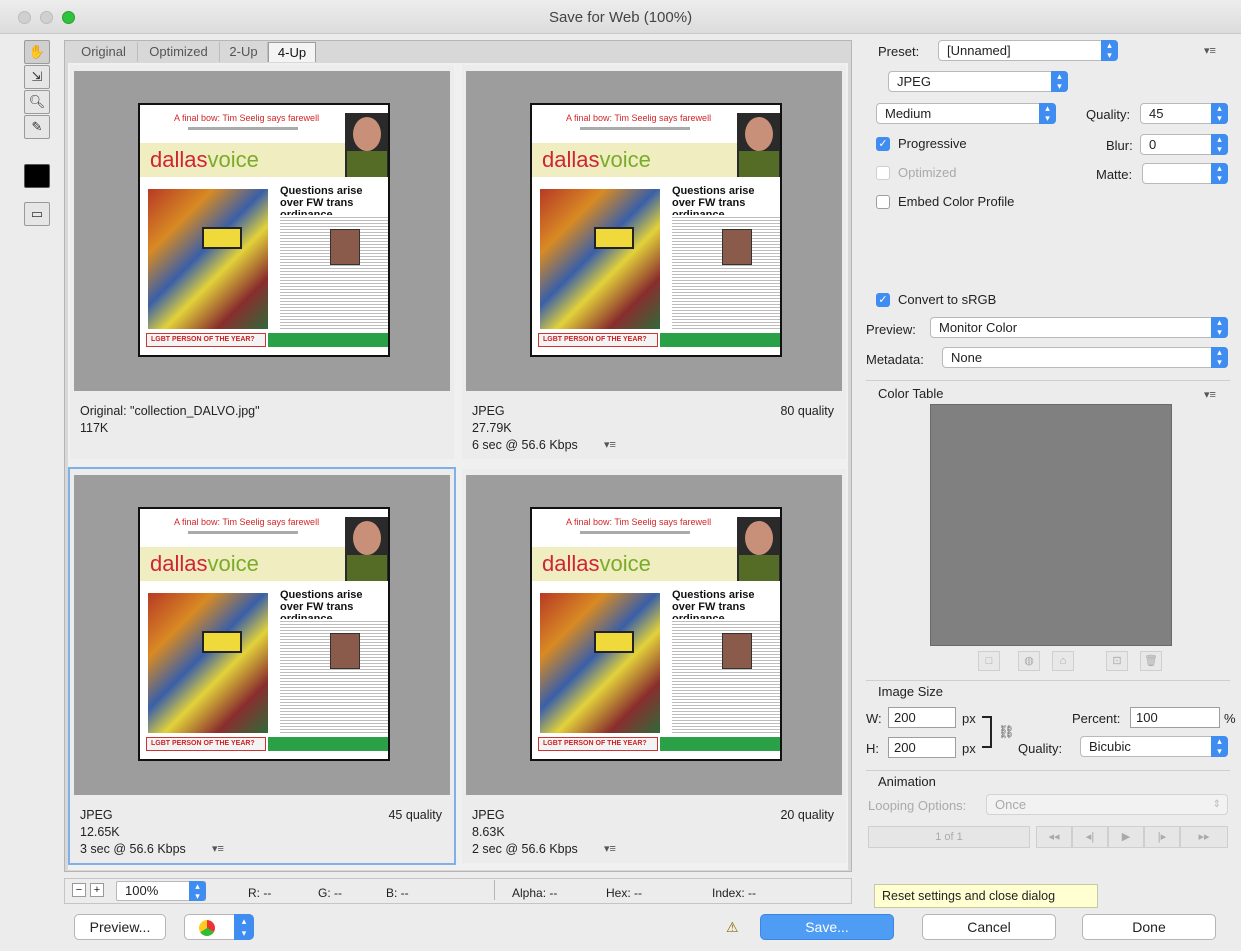  What do you see at coordinates (243, 128) in the screenshot?
I see `thumb-subline` at bounding box center [243, 128].